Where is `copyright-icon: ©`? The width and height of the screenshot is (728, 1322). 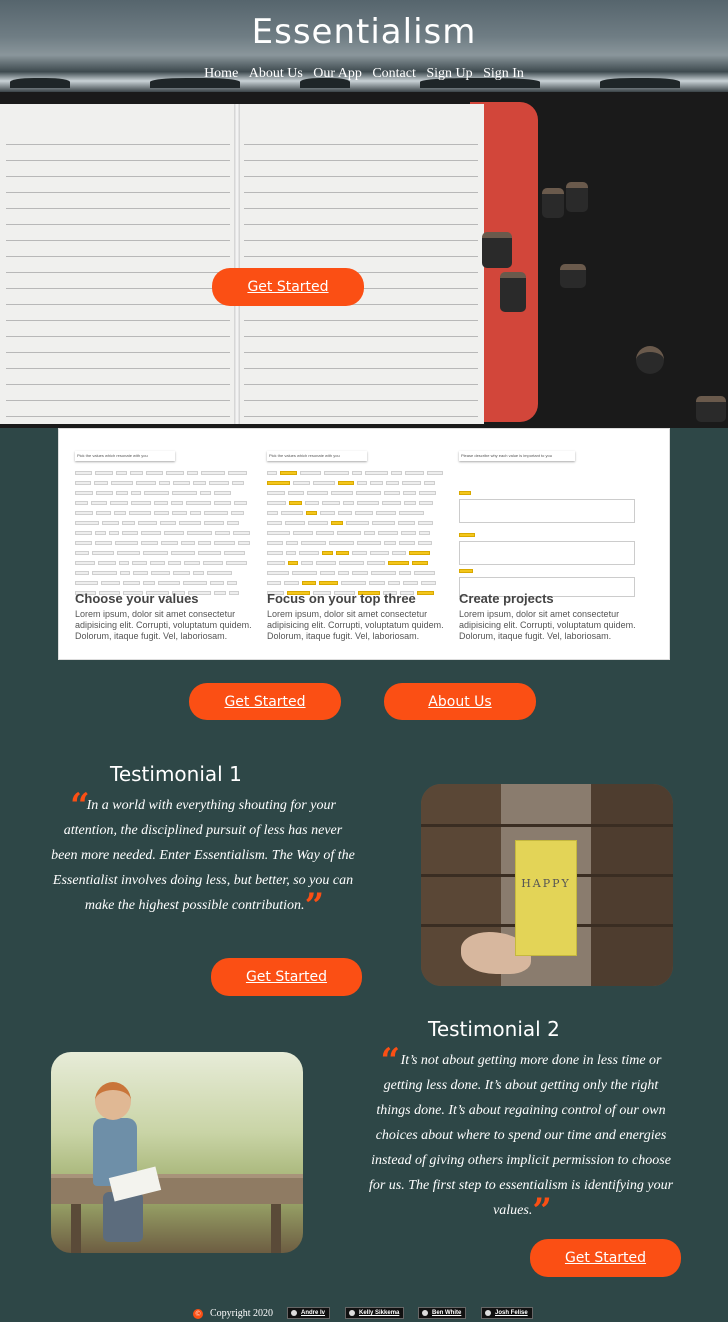 copyright-icon: © is located at coordinates (198, 1314).